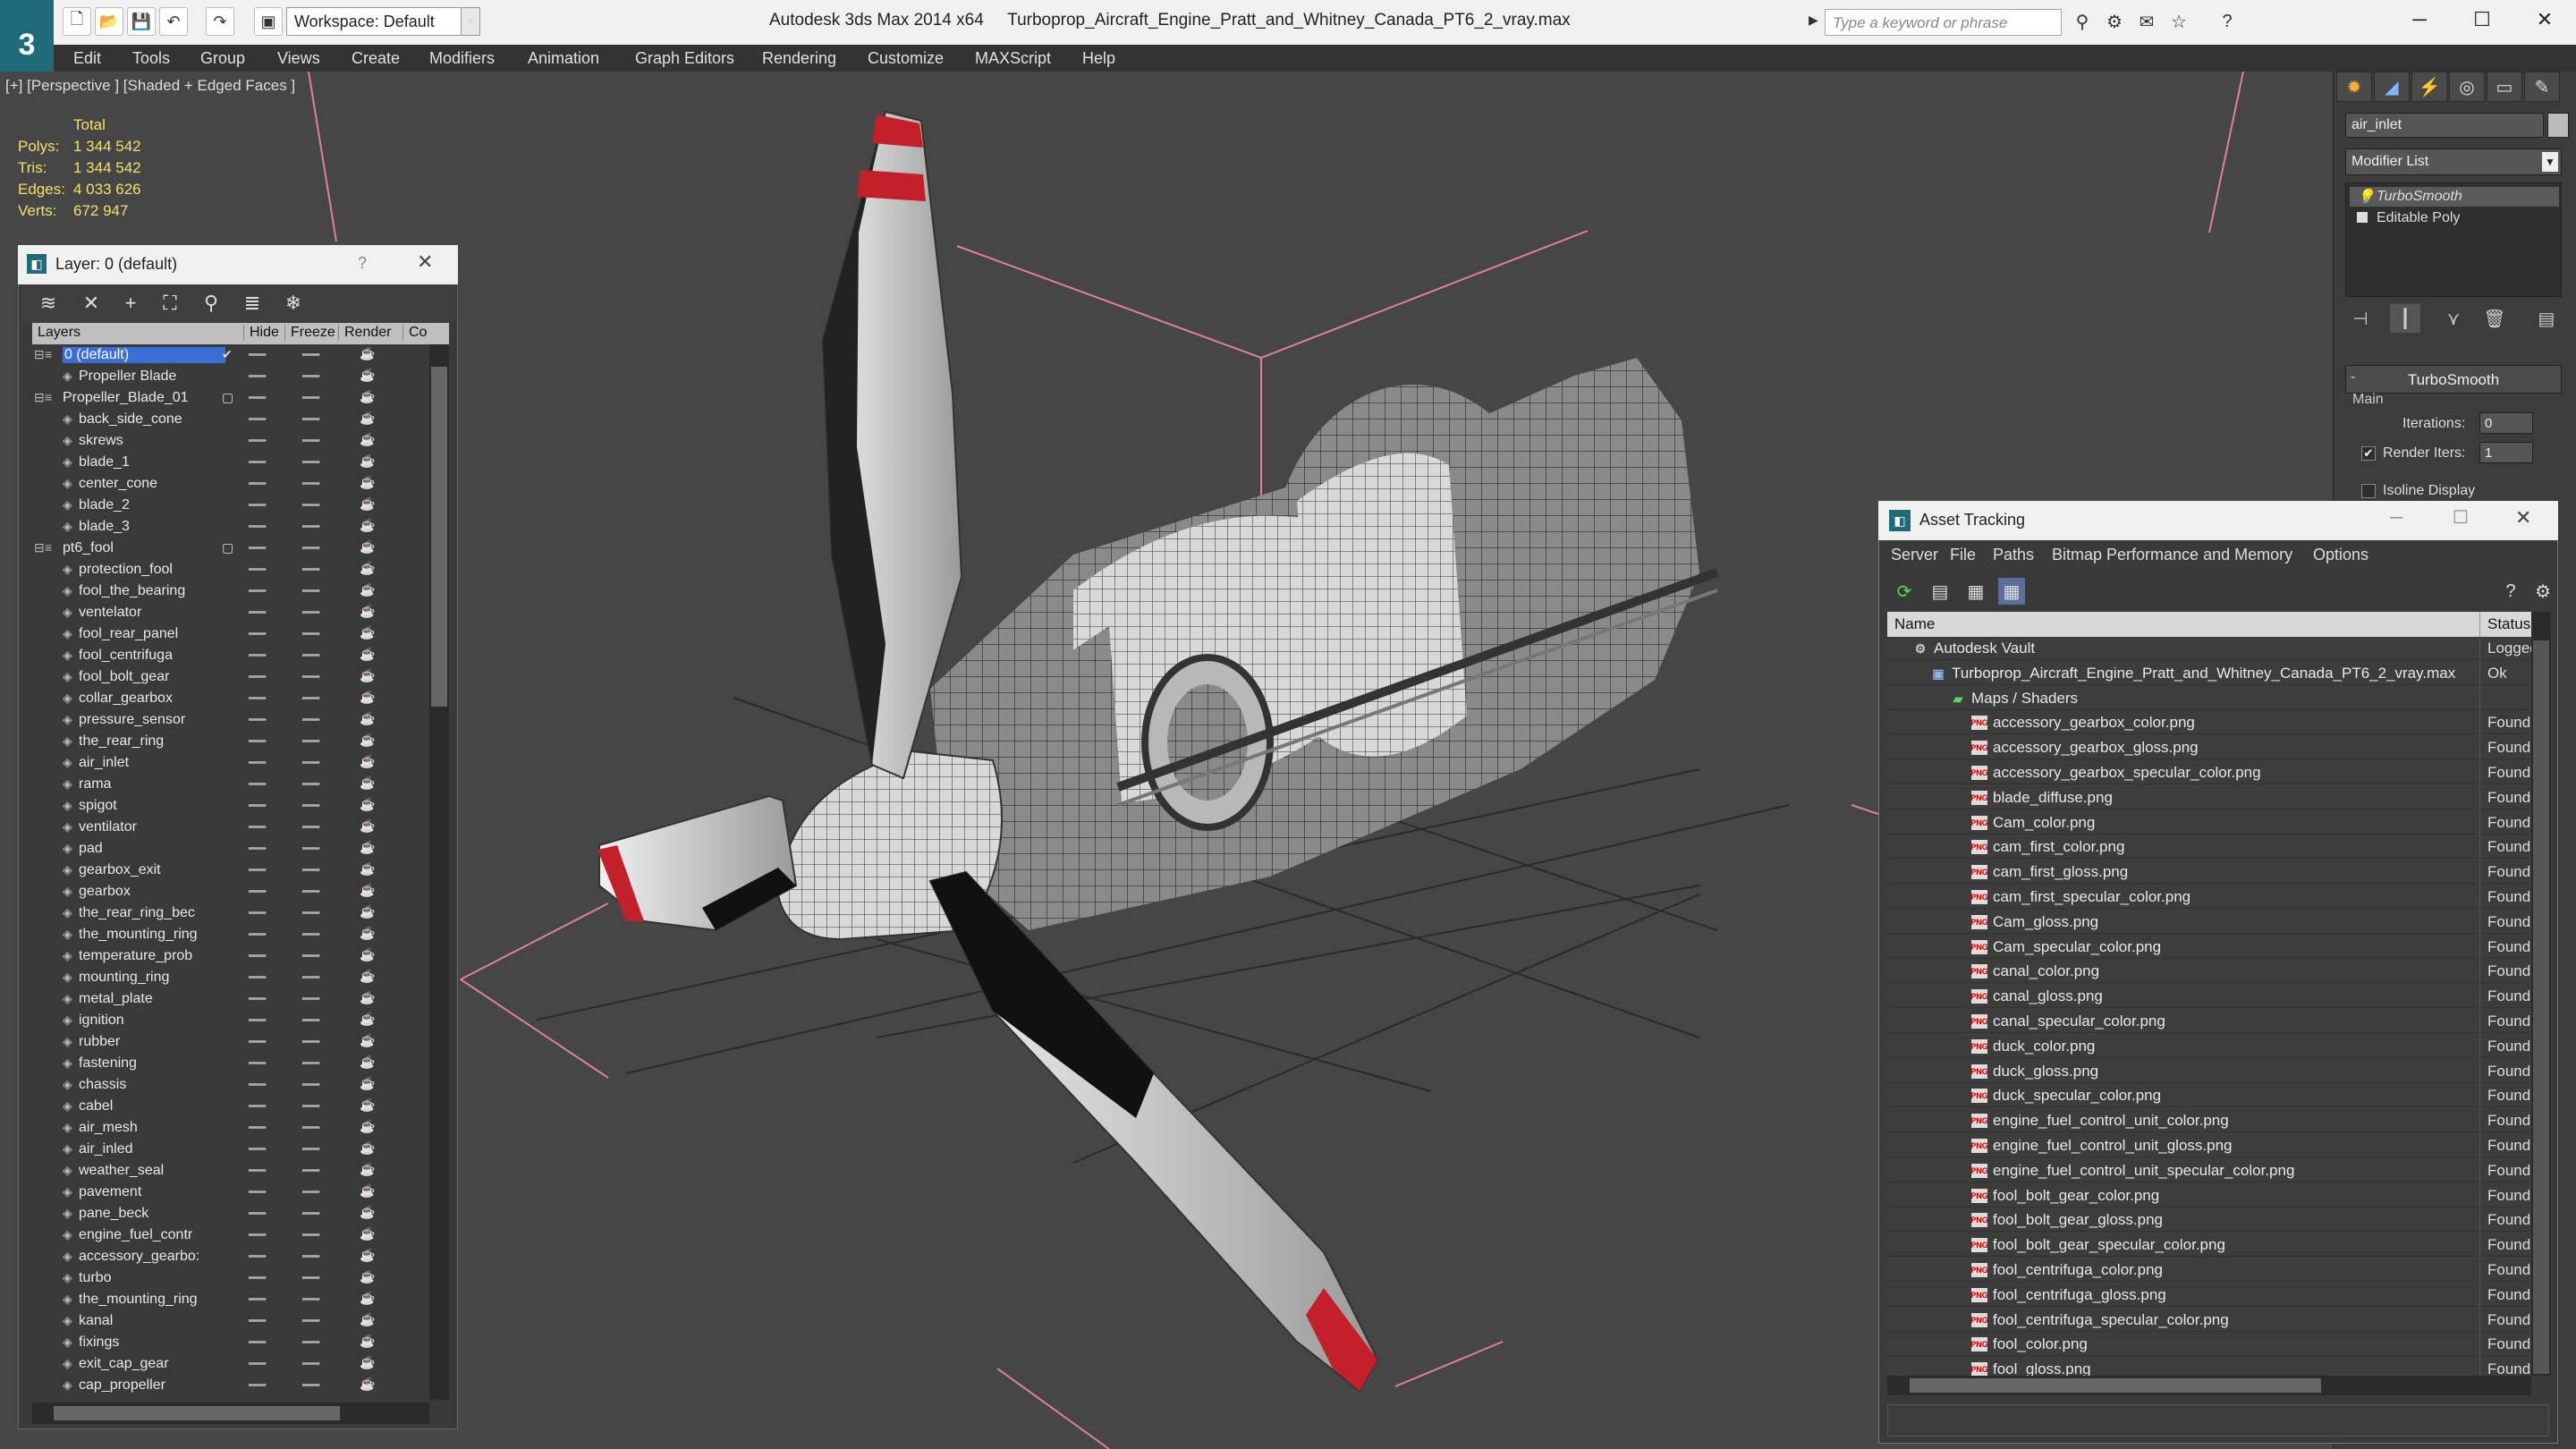  Describe the element at coordinates (2366, 197) in the screenshot. I see `light-bulb-icon: 💡` at that location.